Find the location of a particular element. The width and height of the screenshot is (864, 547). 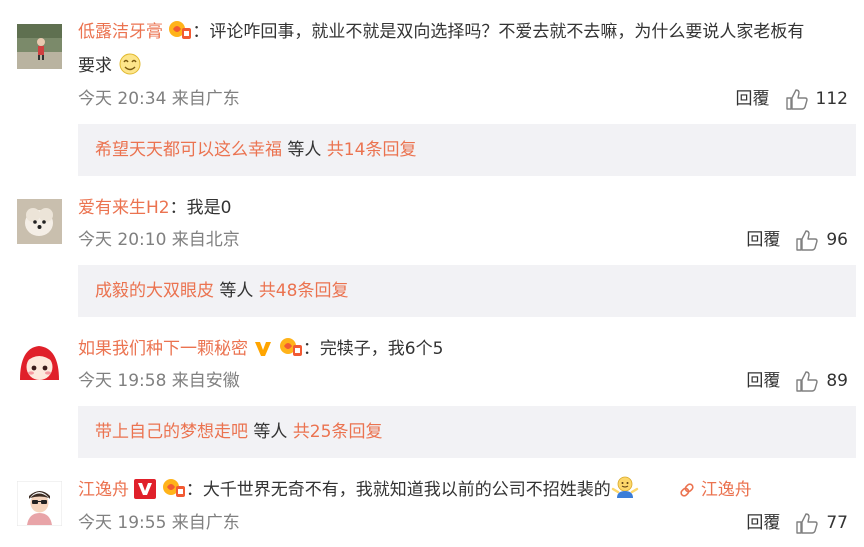

reply-count-link: 共48条回复 is located at coordinates (304, 291).